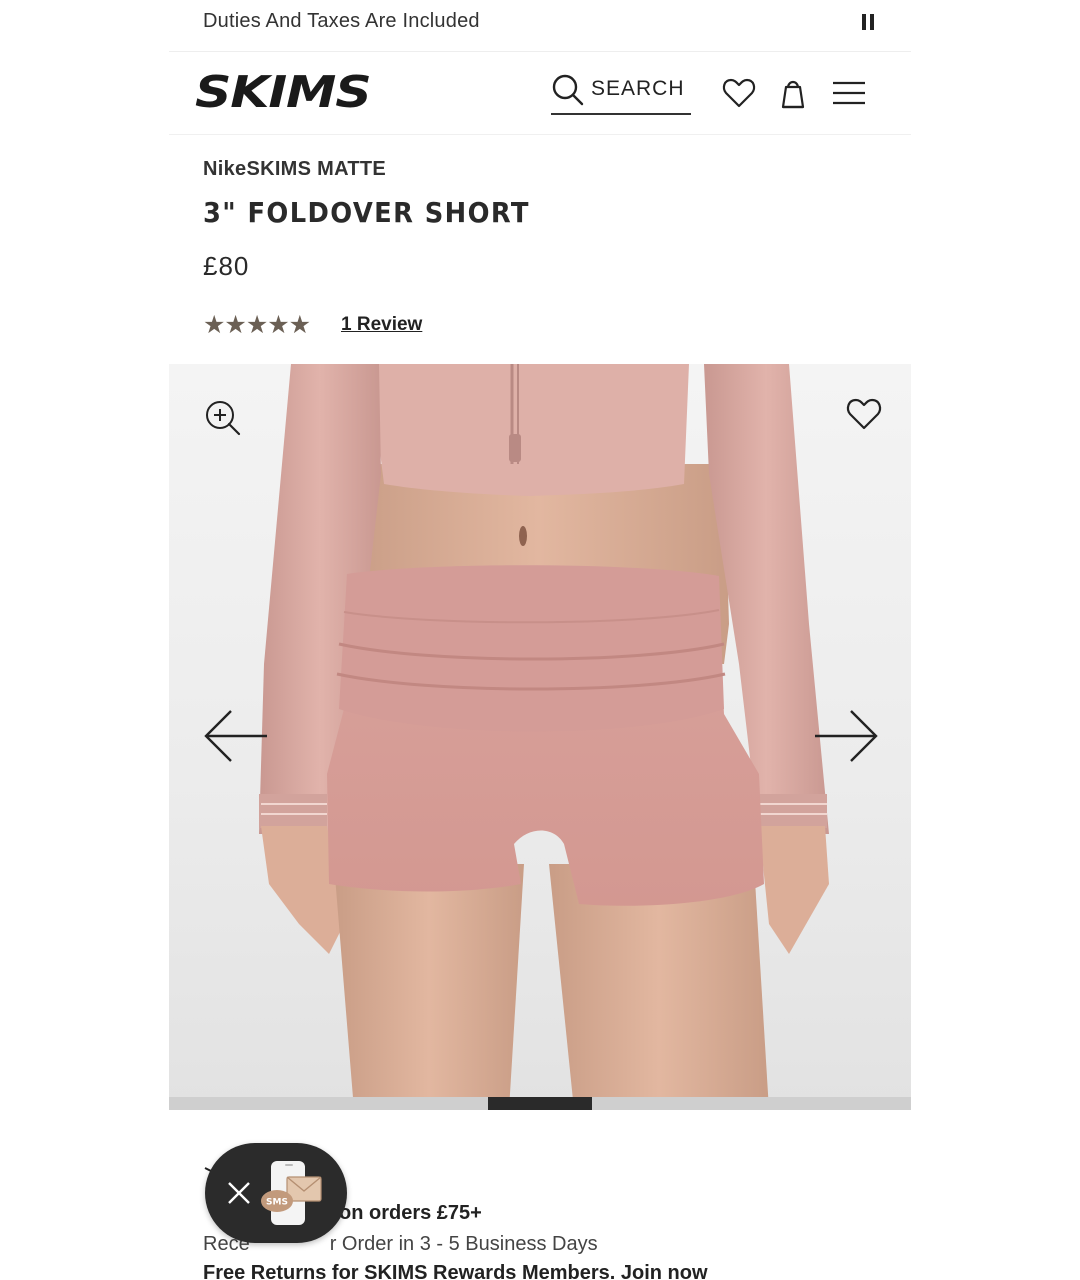  I want to click on wishlist-button, so click(739, 93).